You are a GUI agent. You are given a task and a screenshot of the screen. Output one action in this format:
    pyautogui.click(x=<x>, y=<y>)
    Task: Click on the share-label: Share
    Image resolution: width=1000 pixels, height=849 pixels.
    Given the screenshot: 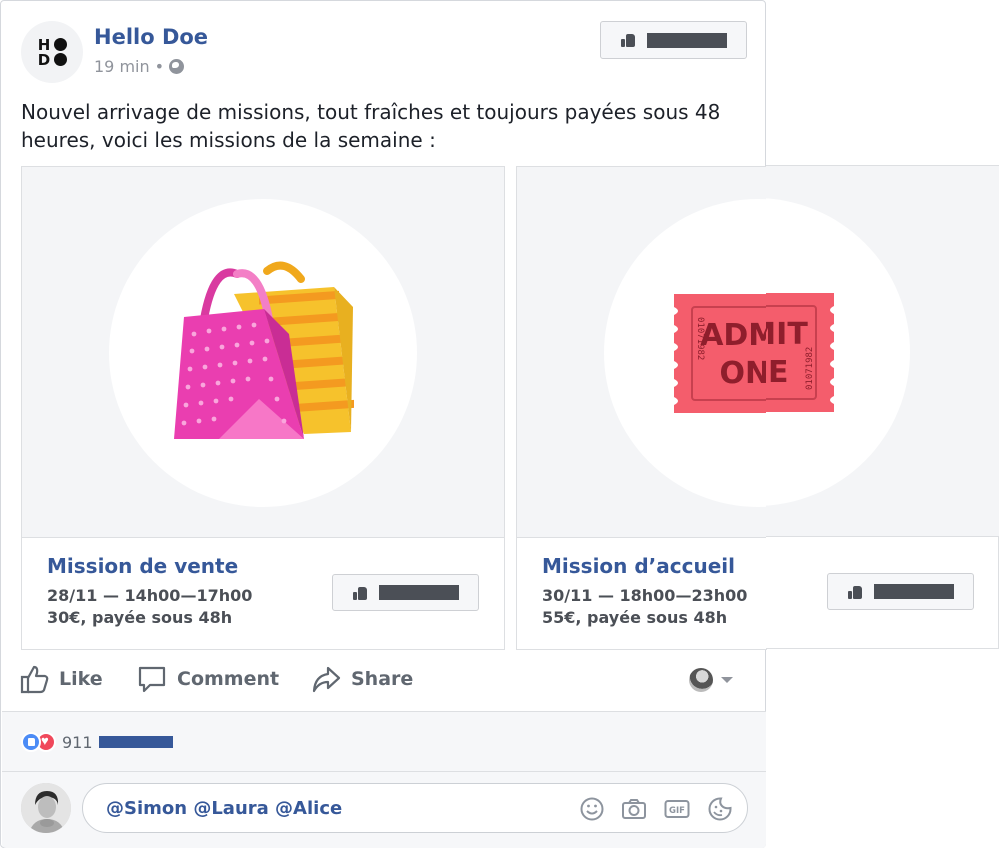 What is the action you would take?
    pyautogui.click(x=382, y=679)
    